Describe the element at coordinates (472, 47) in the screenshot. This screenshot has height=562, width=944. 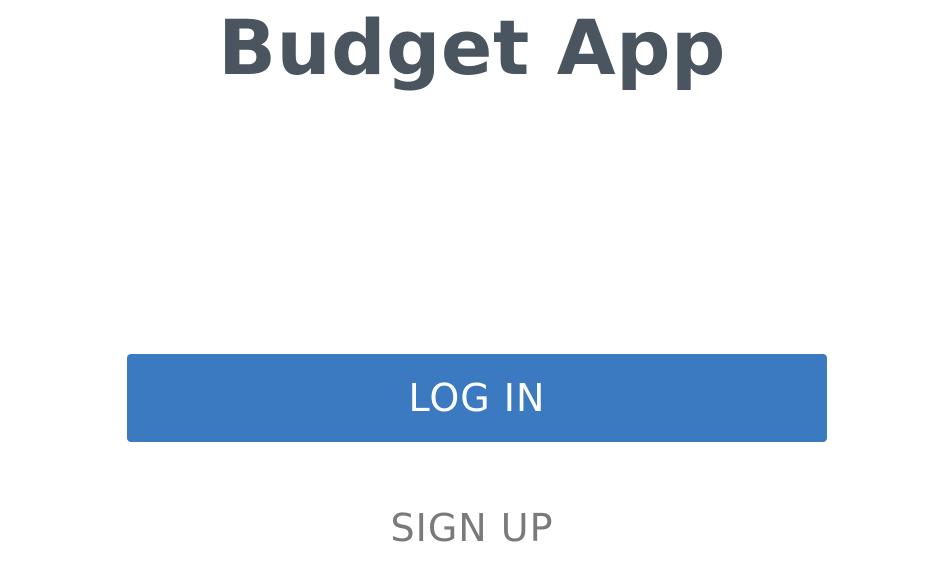
I see `app-title: Budget App` at that location.